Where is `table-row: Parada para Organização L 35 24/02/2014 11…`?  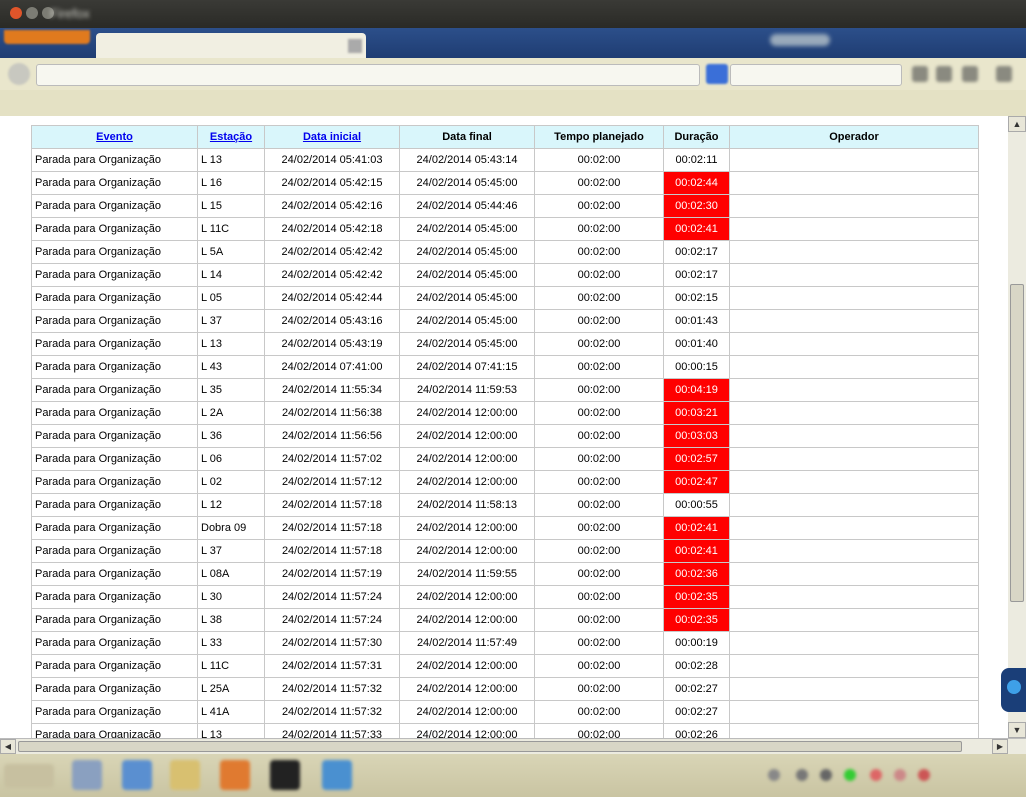
table-row: Parada para Organização L 35 24/02/2014 11… is located at coordinates (505, 390).